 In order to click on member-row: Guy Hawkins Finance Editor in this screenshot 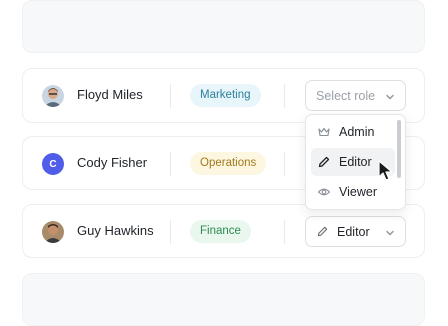, I will do `click(223, 231)`.